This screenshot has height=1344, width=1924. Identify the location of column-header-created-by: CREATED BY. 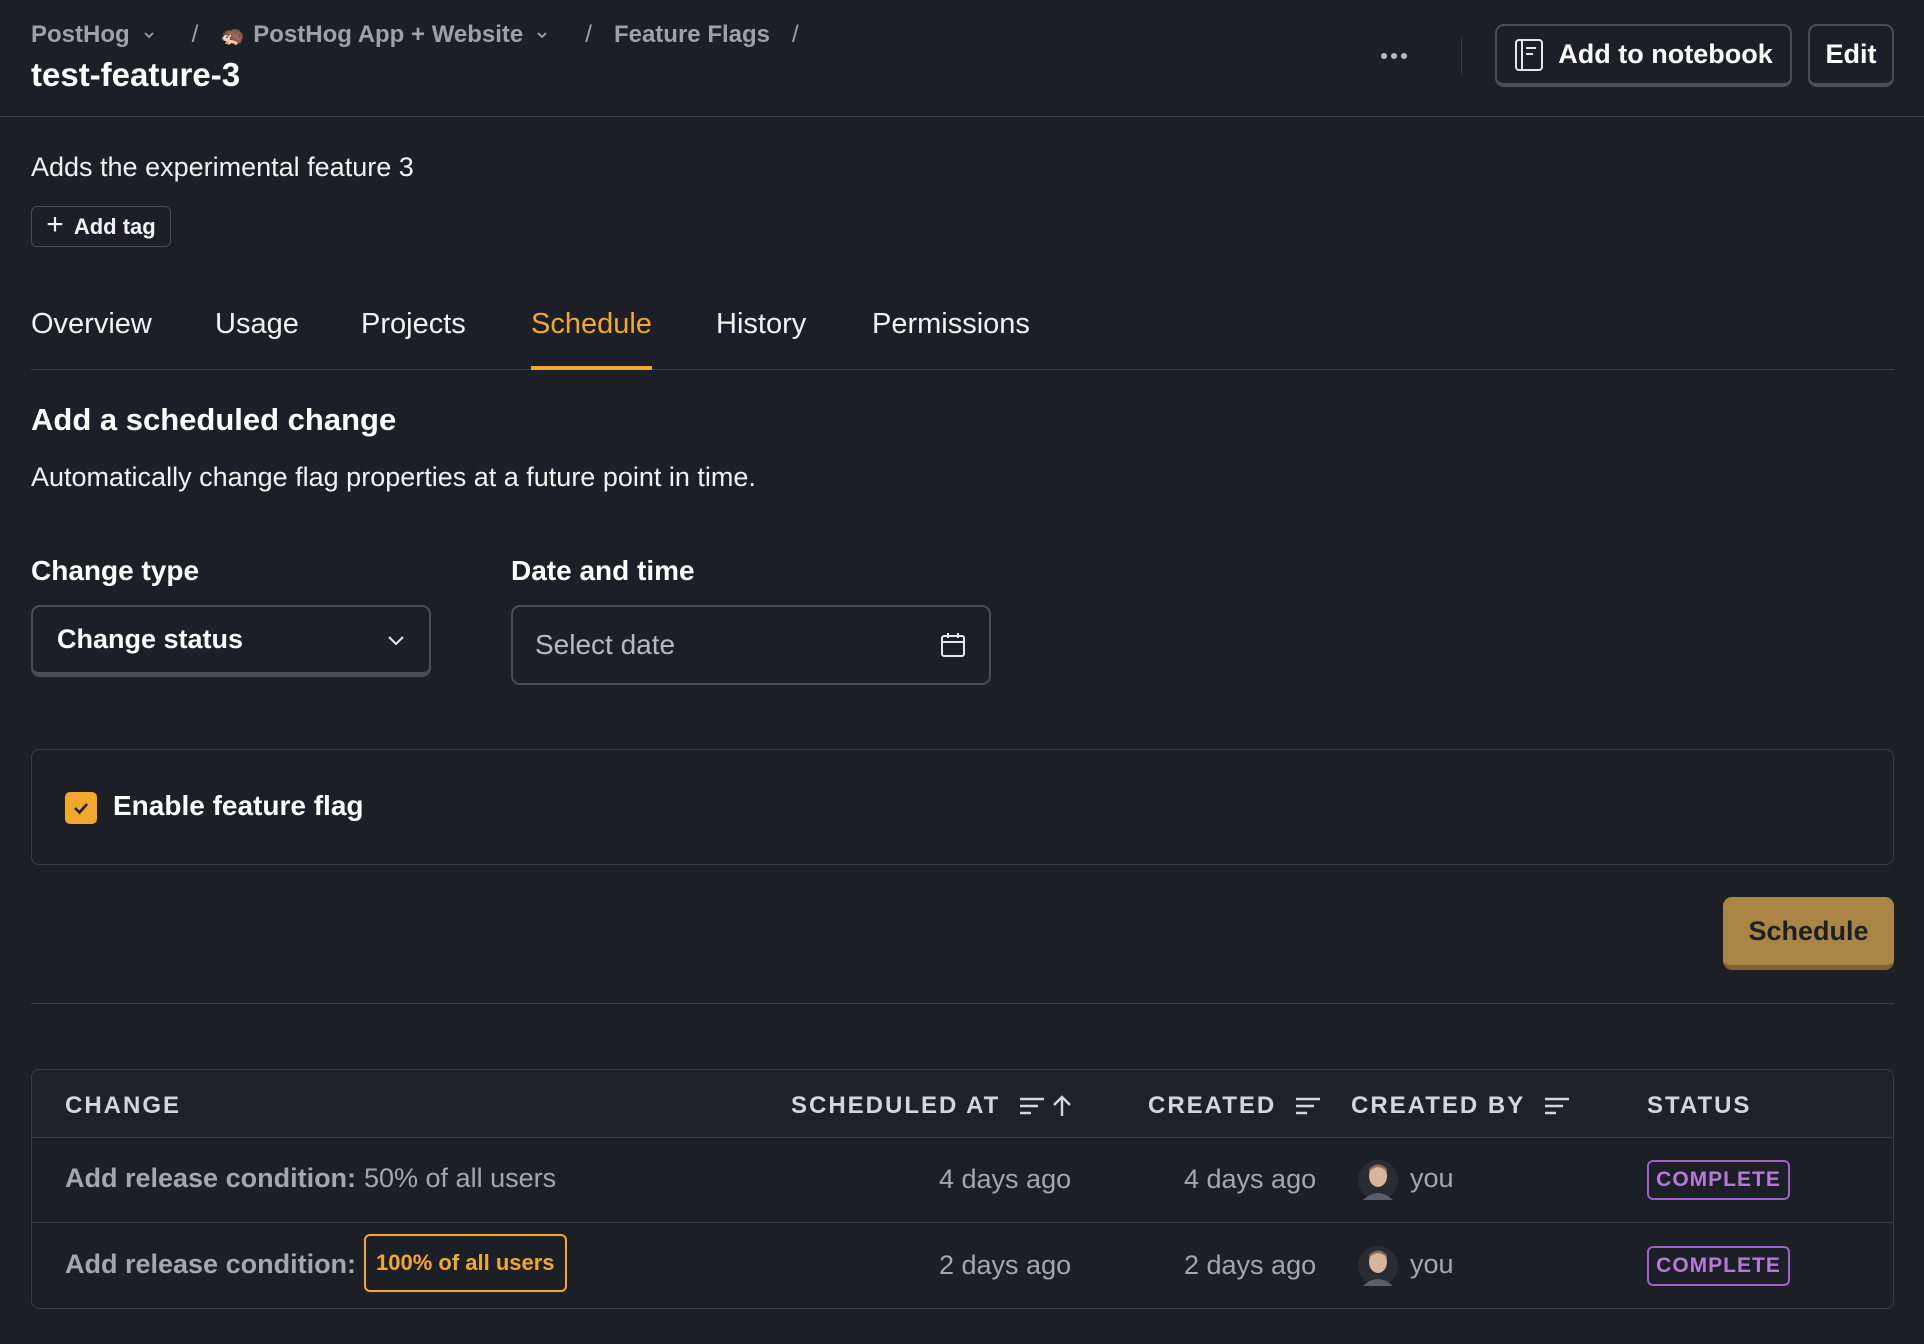
(1461, 1106).